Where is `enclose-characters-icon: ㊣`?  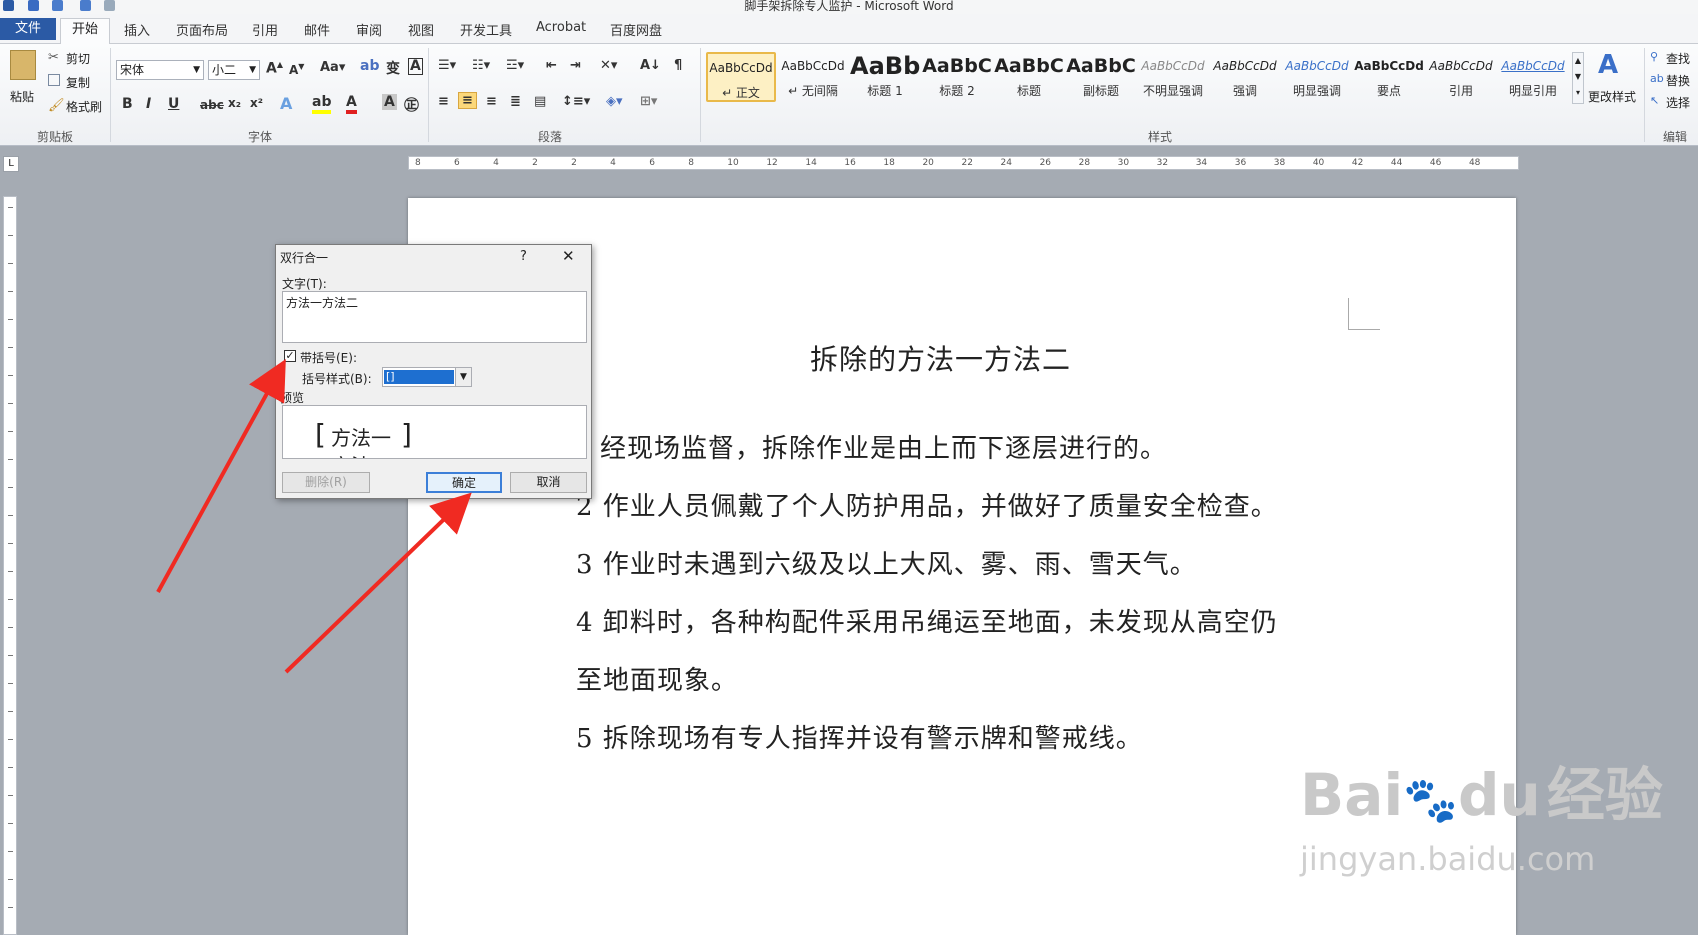 enclose-characters-icon: ㊣ is located at coordinates (411, 104).